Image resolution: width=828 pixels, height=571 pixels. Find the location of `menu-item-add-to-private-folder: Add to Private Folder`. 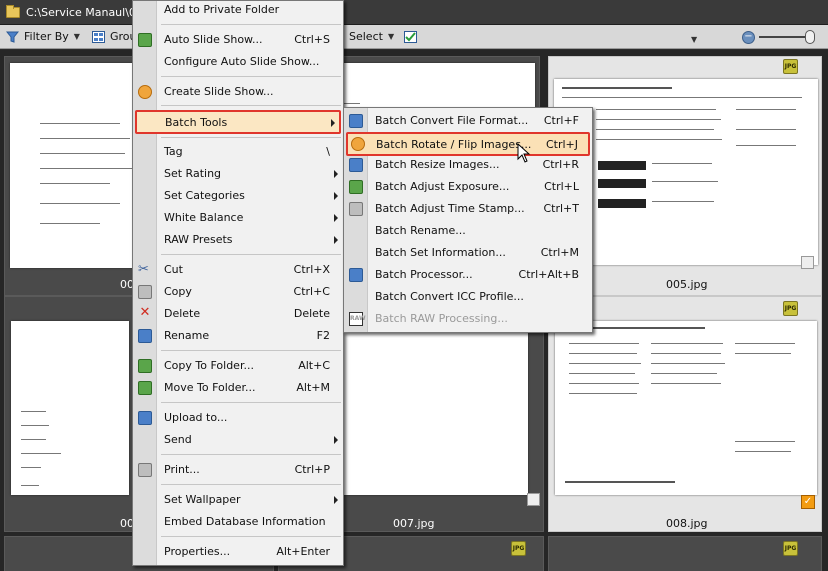

menu-item-add-to-private-folder: Add to Private Folder is located at coordinates (238, 10).